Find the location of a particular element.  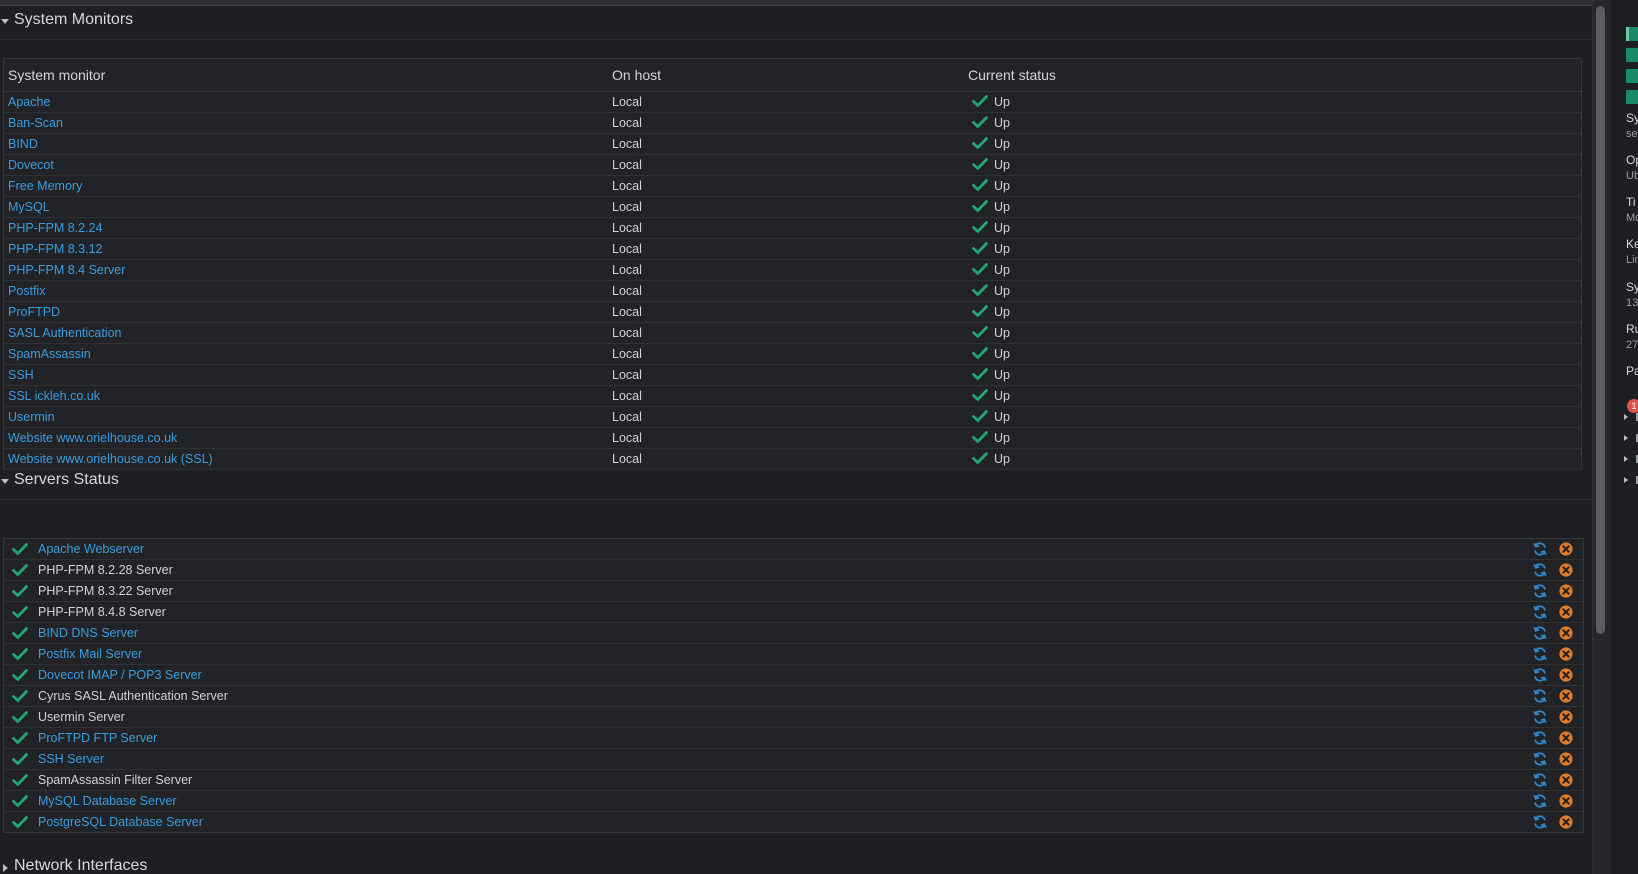

server-link: PostgreSQL Database Server is located at coordinates (120, 822).